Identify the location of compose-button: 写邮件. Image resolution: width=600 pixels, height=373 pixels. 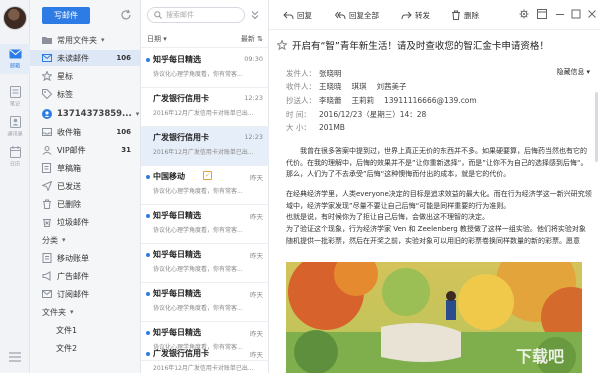
(66, 15).